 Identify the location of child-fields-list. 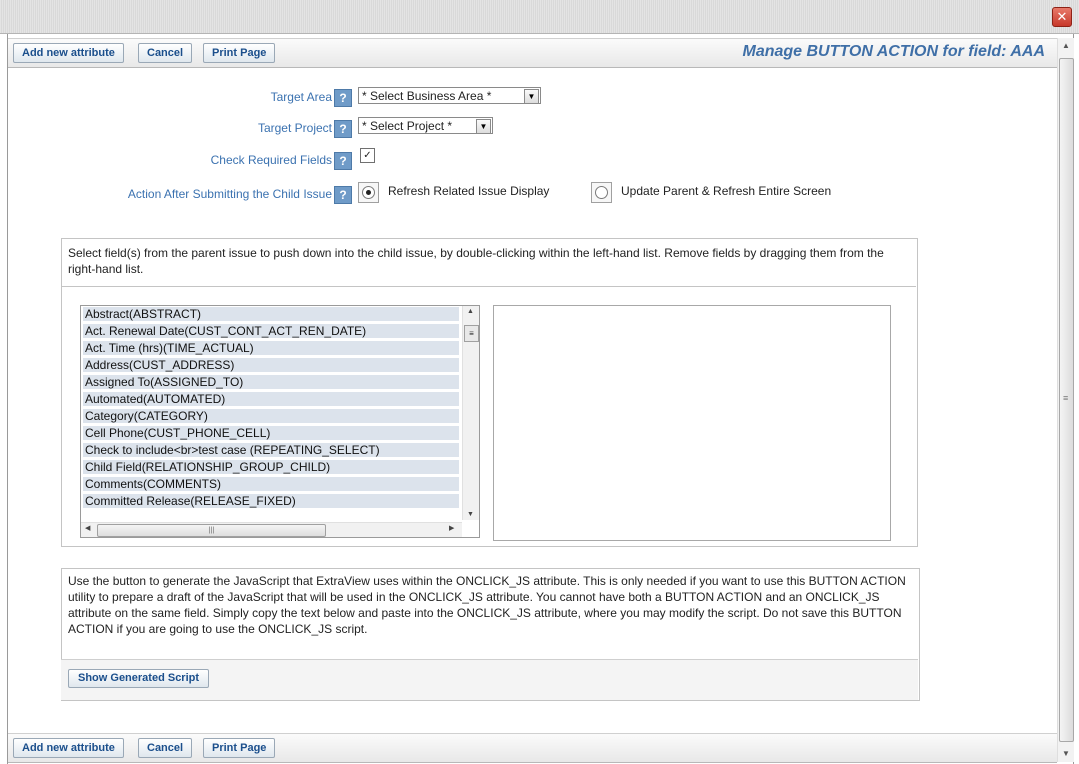
(692, 423).